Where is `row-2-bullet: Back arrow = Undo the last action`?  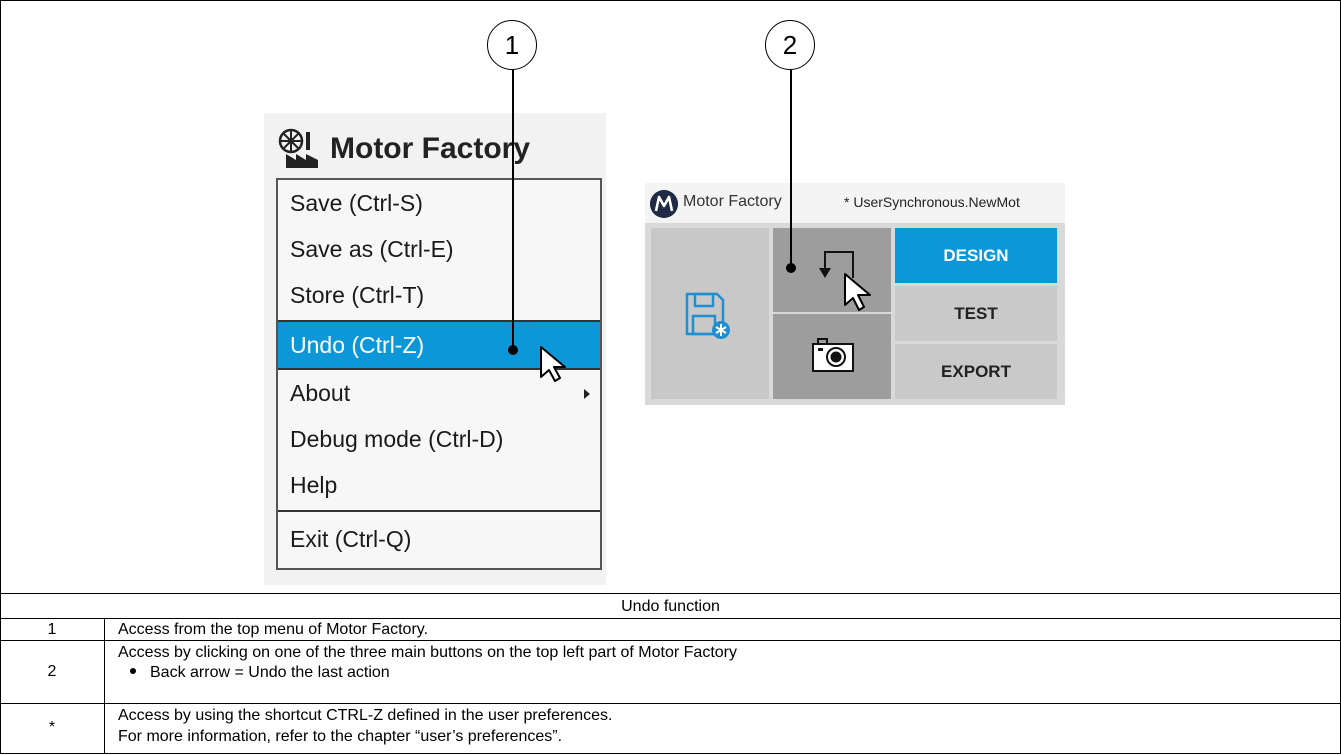 row-2-bullet: Back arrow = Undo the last action is located at coordinates (705, 672).